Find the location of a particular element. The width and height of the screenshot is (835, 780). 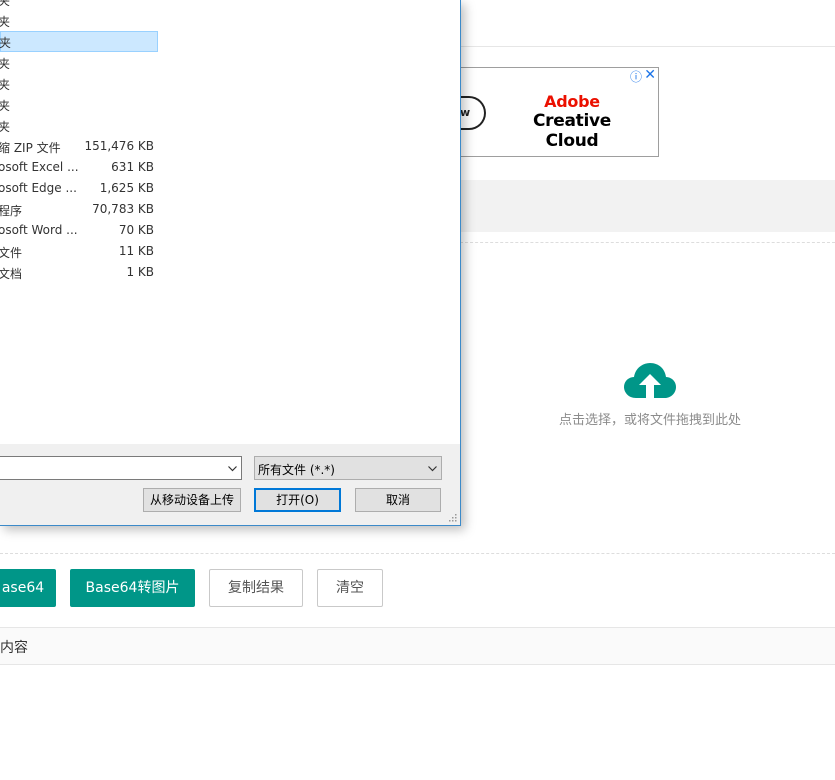

file-size: 151,476 KB is located at coordinates (119, 146).